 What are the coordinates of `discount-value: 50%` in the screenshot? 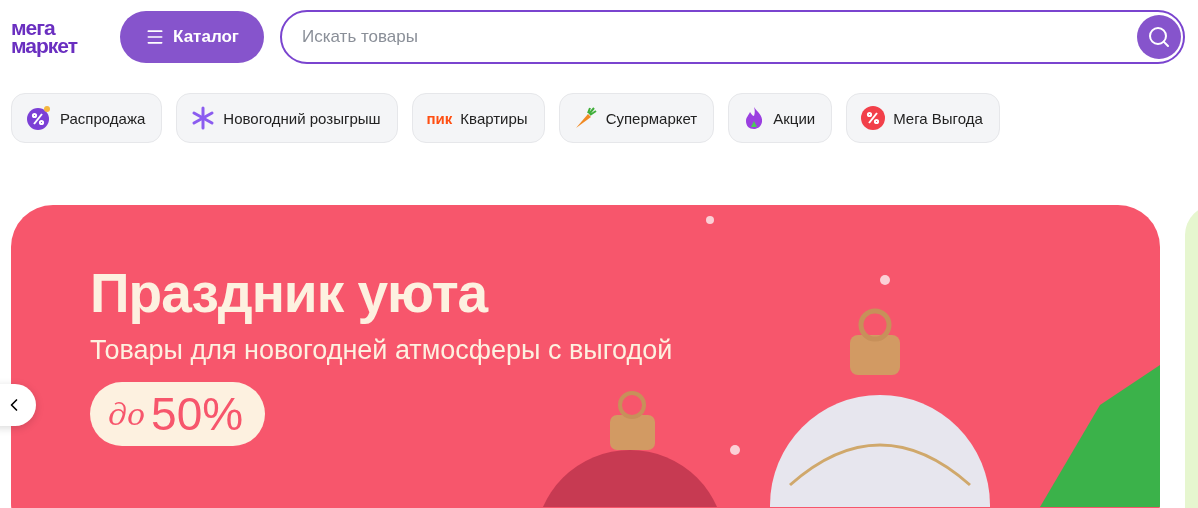 It's located at (197, 414).